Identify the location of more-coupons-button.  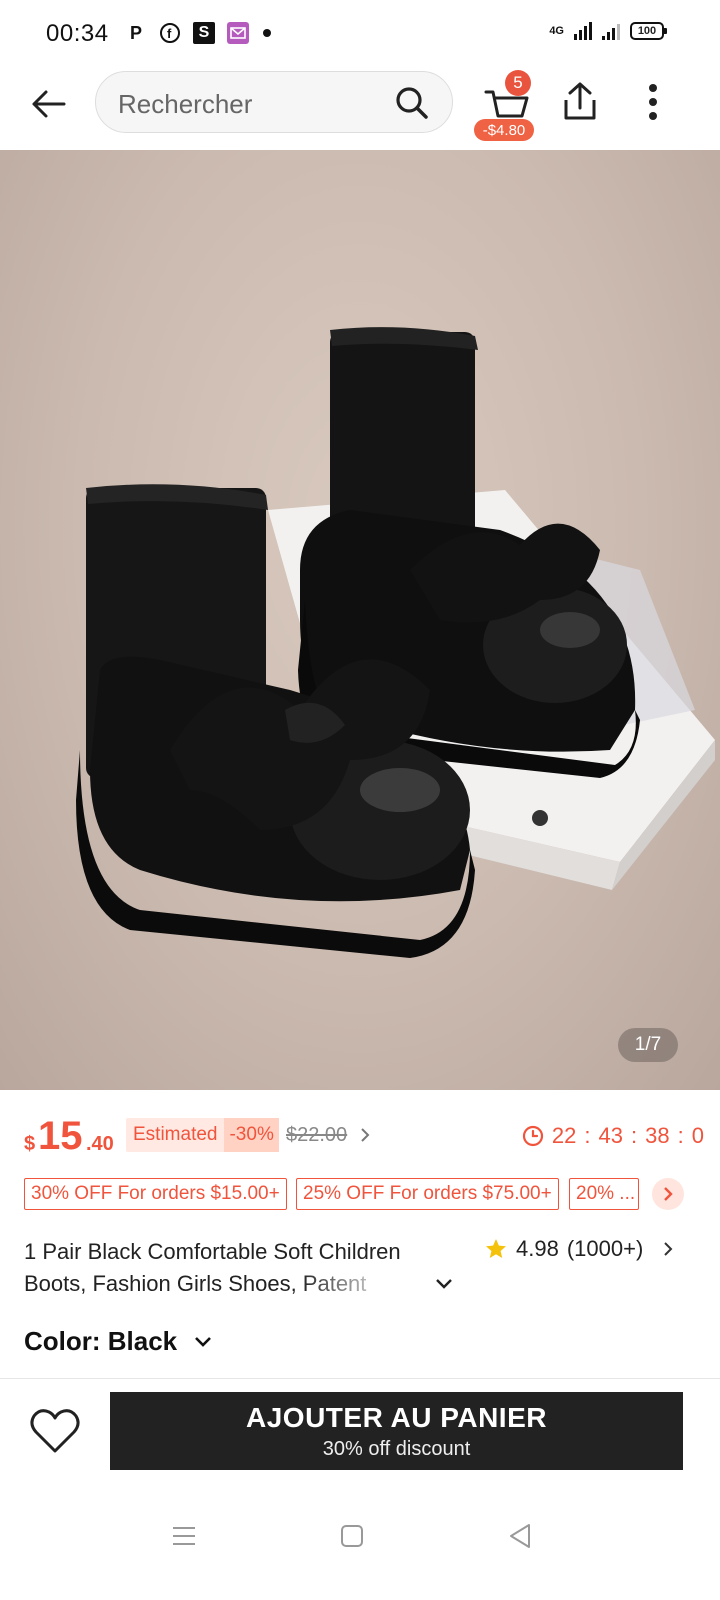
(668, 1194).